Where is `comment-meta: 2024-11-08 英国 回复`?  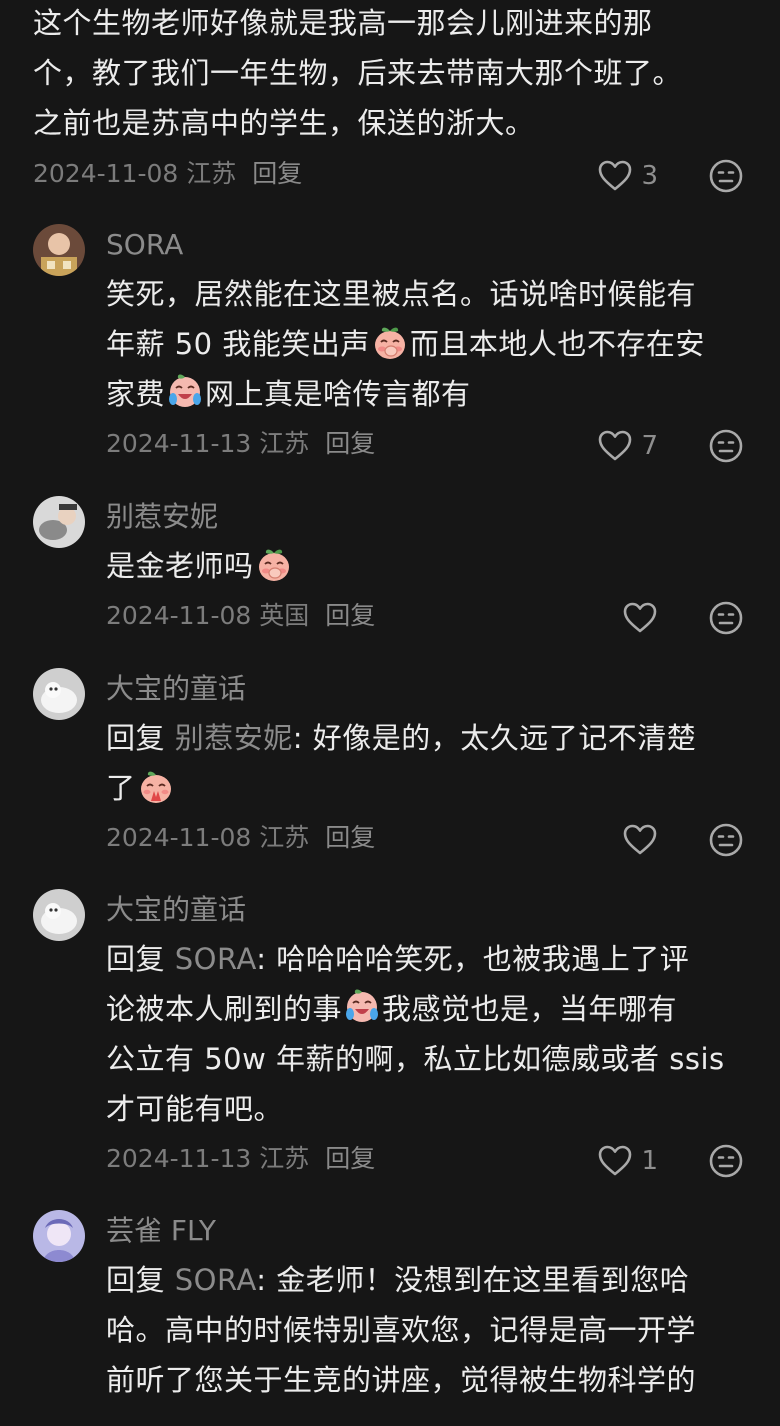
comment-meta: 2024-11-08 英国 回复 is located at coordinates (240, 616).